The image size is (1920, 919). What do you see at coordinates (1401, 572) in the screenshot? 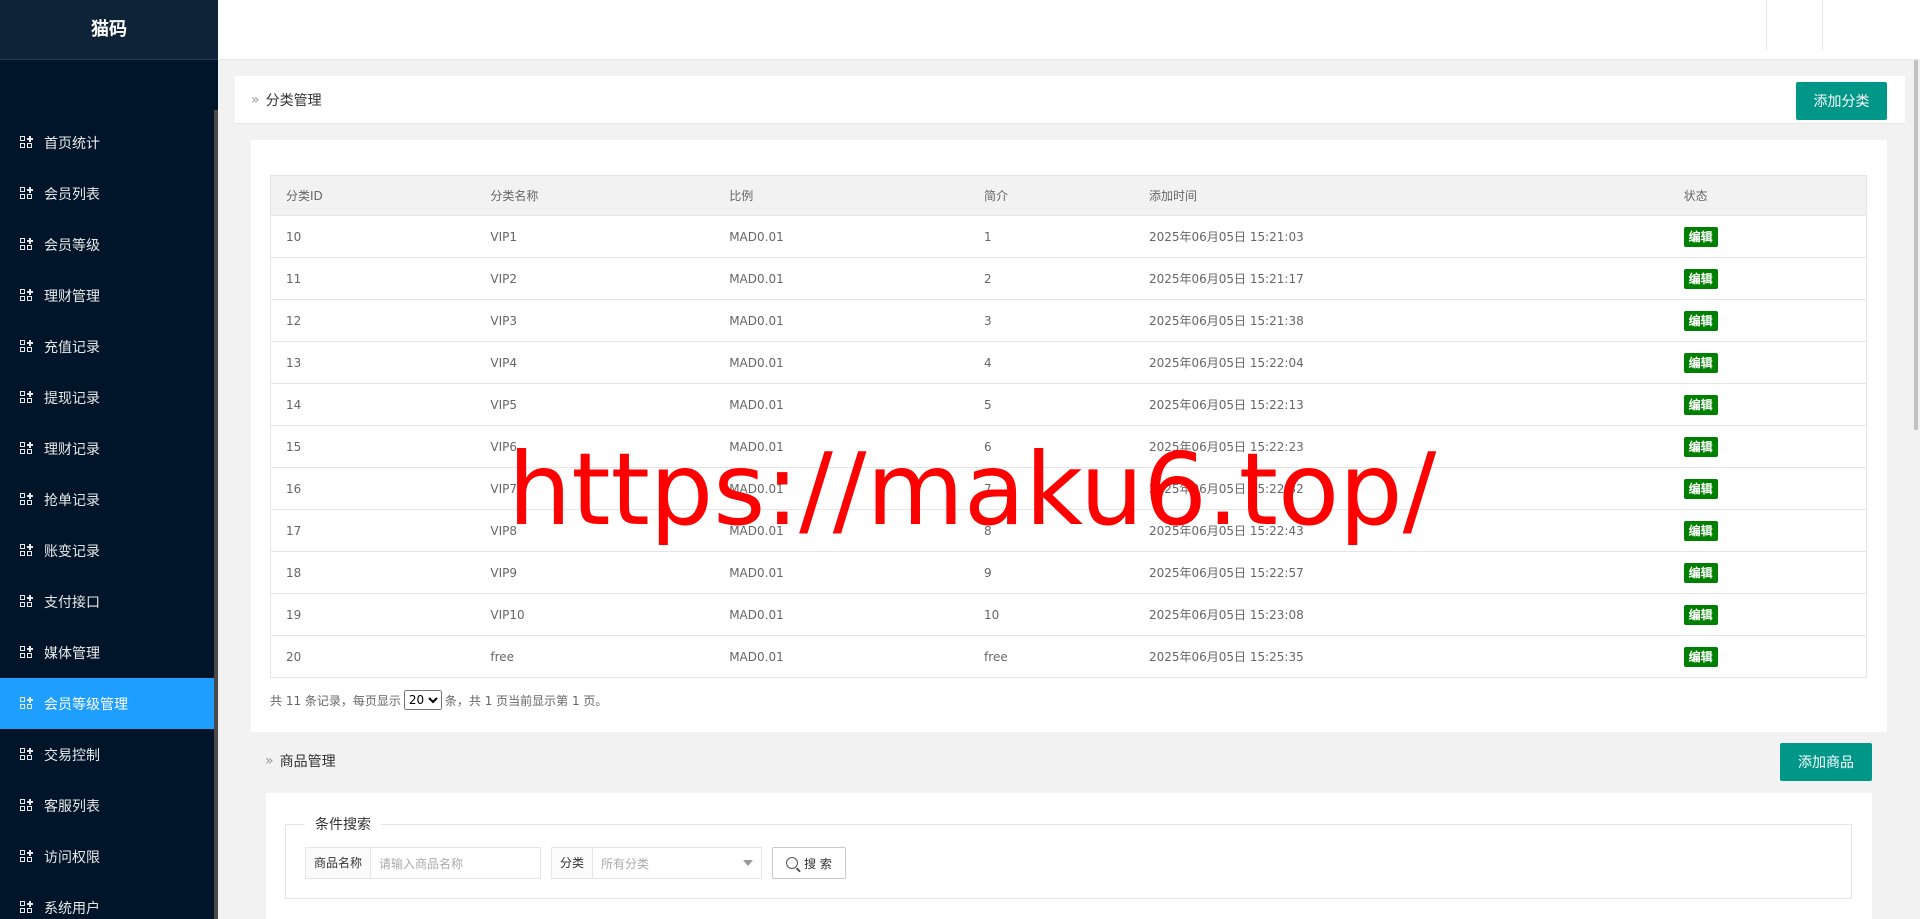
I see `cell-time: 2025年06月05日 15:22:57` at bounding box center [1401, 572].